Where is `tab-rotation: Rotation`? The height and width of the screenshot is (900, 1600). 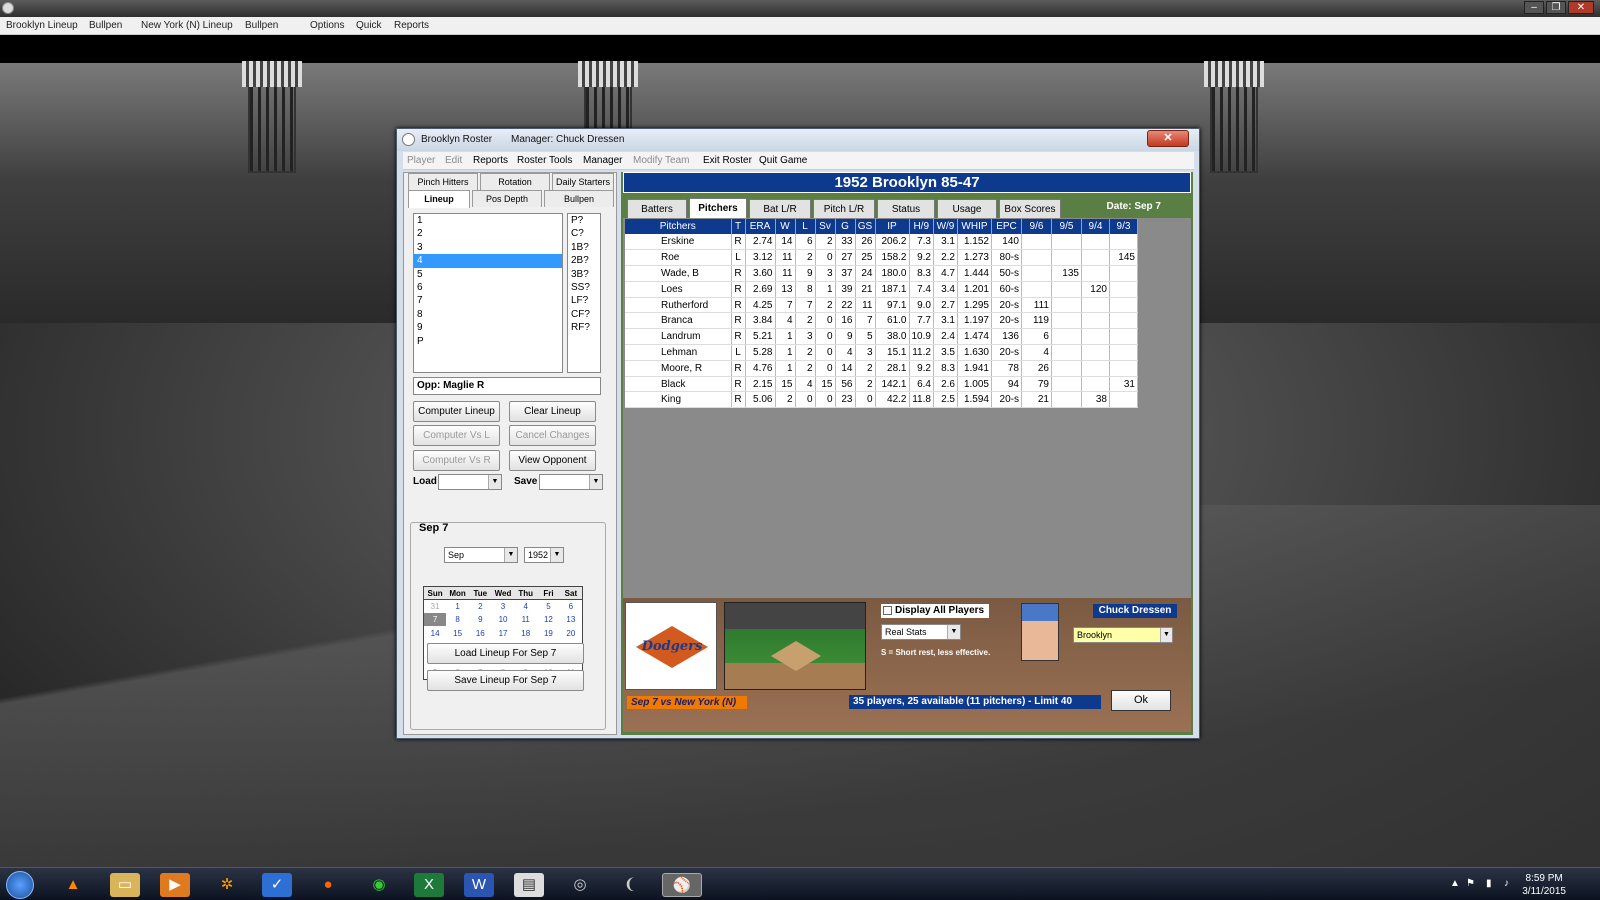
tab-rotation: Rotation is located at coordinates (515, 181).